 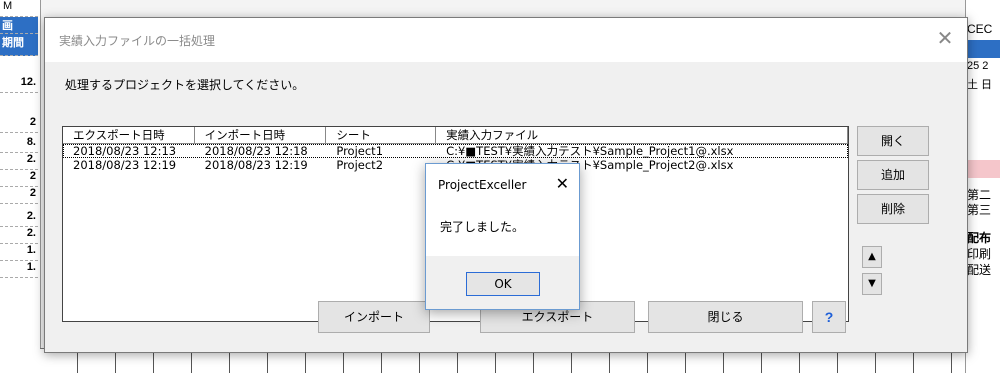 I want to click on bg-cell: 8., so click(x=19, y=144).